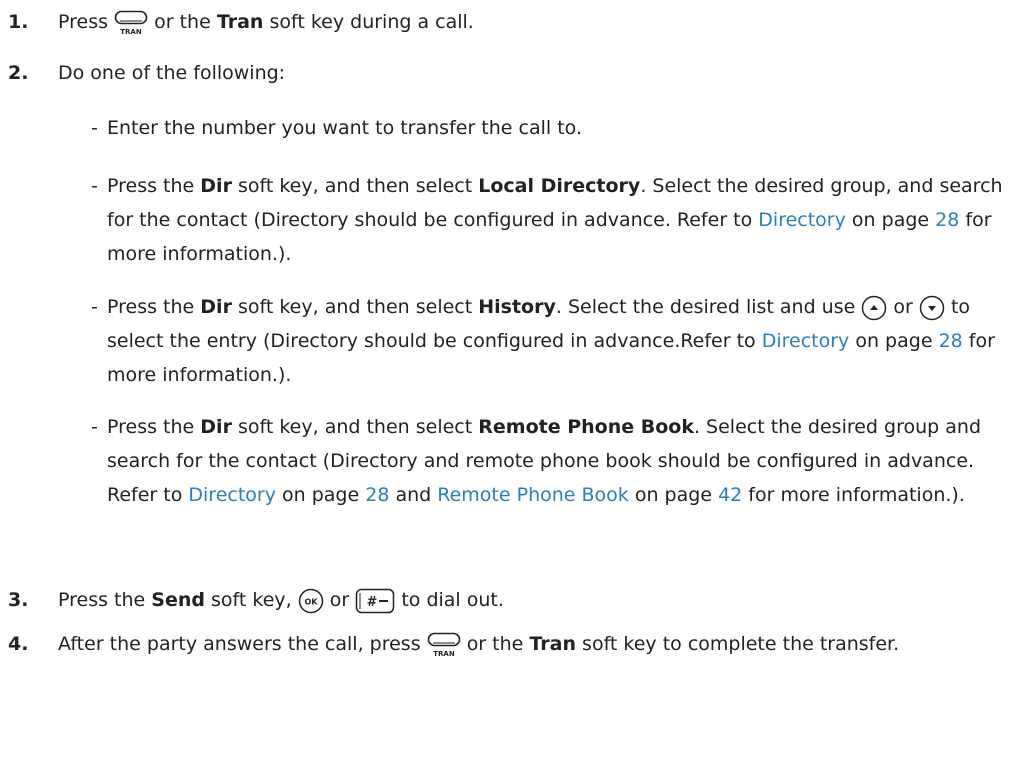 The width and height of the screenshot is (1029, 774). Describe the element at coordinates (18, 600) in the screenshot. I see `step-number: 3.` at that location.